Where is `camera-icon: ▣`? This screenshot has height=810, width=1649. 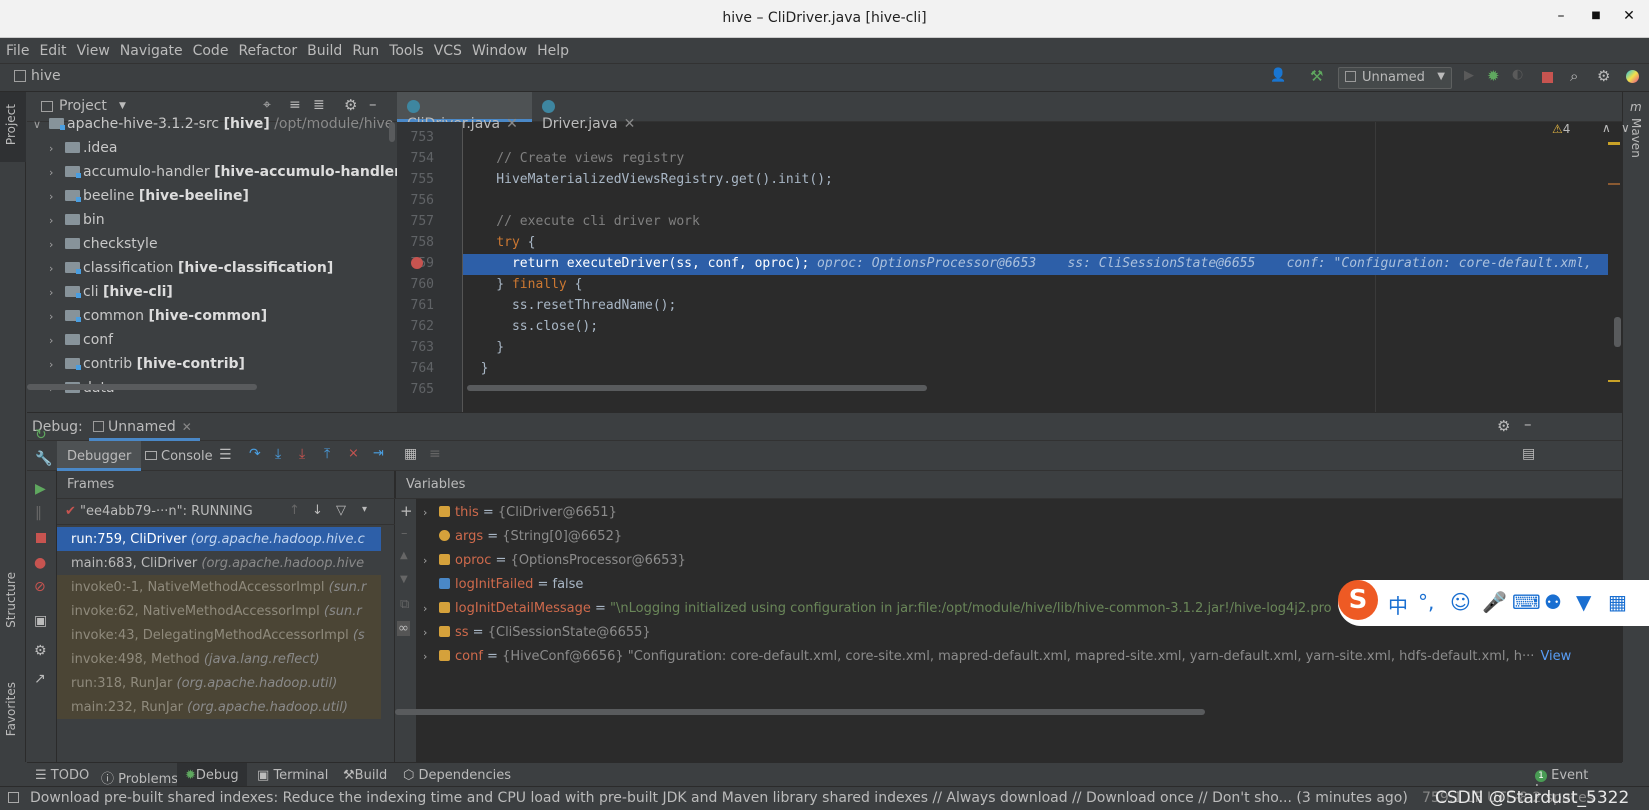 camera-icon: ▣ is located at coordinates (40, 621).